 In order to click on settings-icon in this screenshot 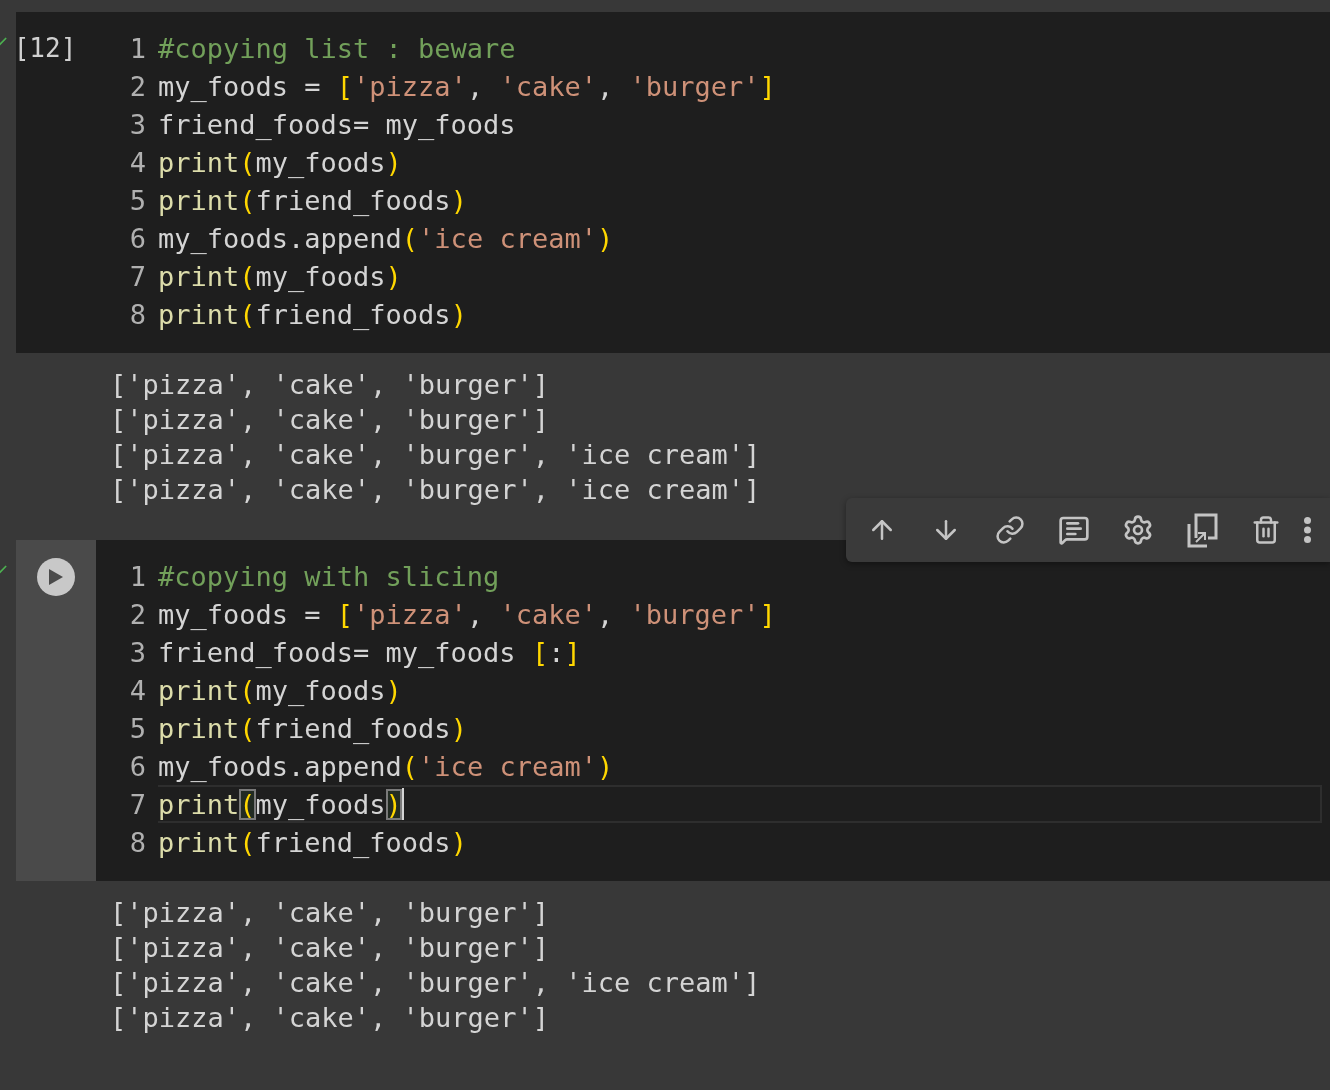, I will do `click(1138, 530)`.